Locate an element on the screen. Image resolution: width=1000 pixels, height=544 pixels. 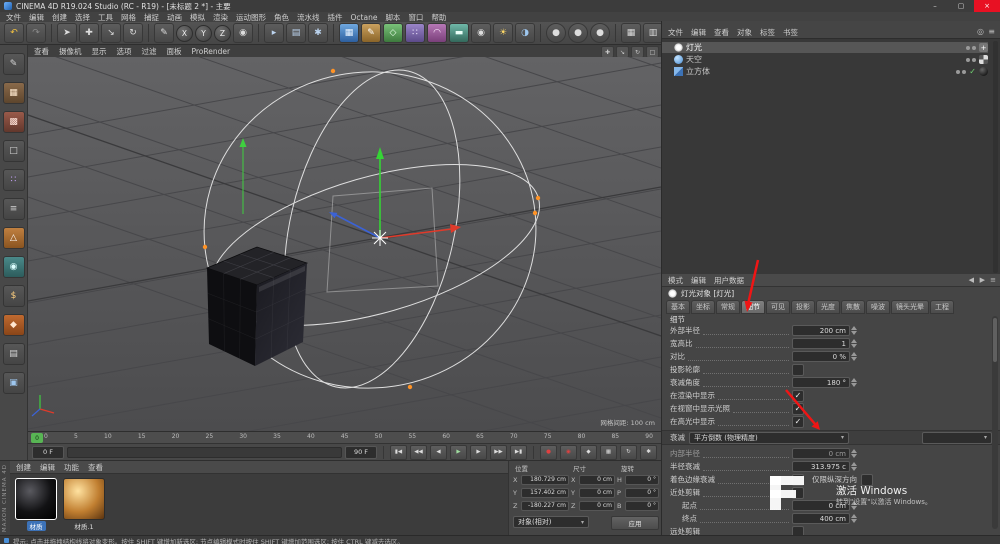
om-menu-item: 标签 is located at coordinates (767, 32).